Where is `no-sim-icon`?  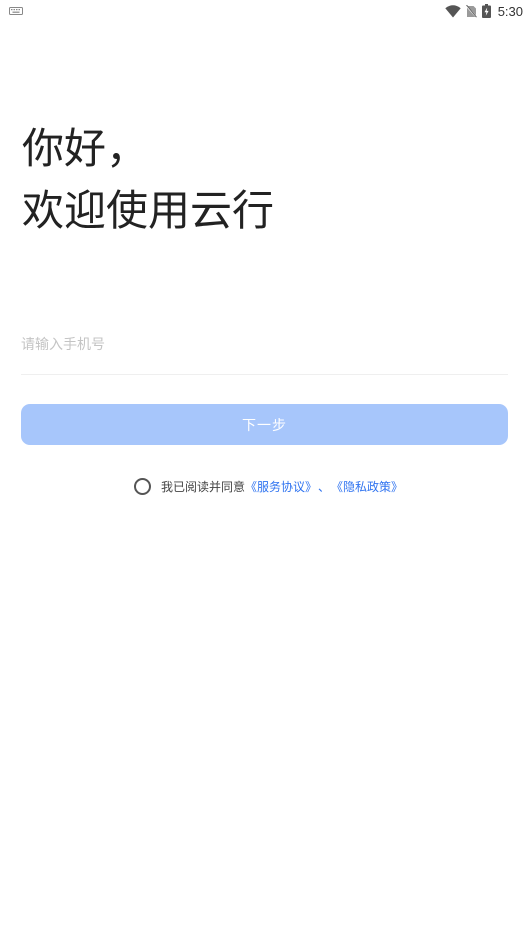
no-sim-icon is located at coordinates (471, 11).